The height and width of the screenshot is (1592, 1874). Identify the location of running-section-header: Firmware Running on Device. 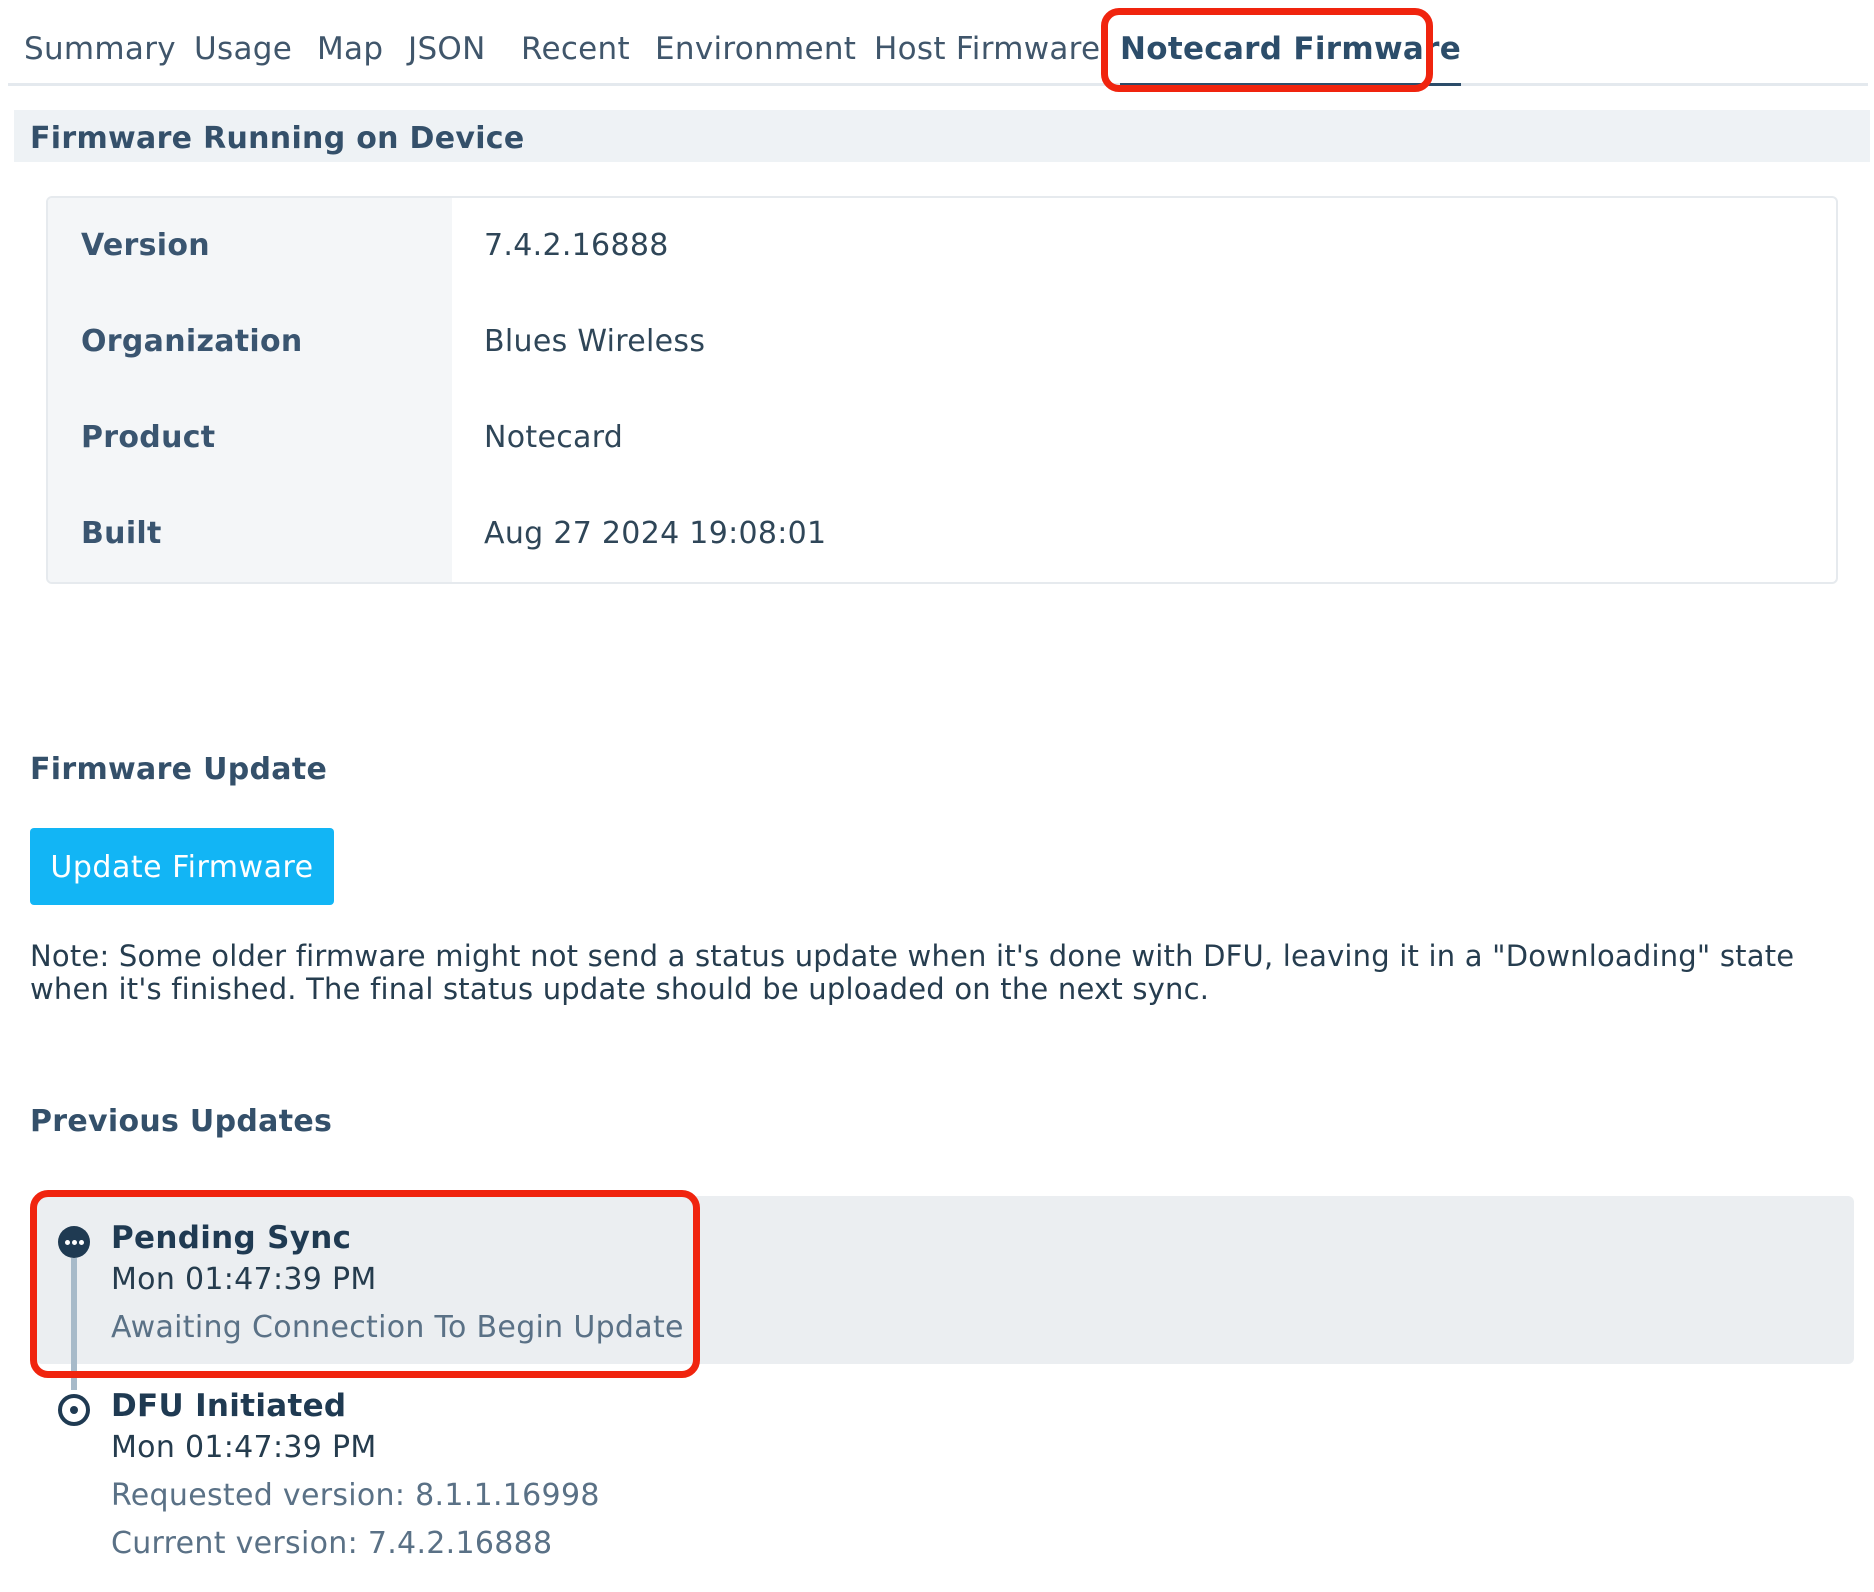
(942, 136).